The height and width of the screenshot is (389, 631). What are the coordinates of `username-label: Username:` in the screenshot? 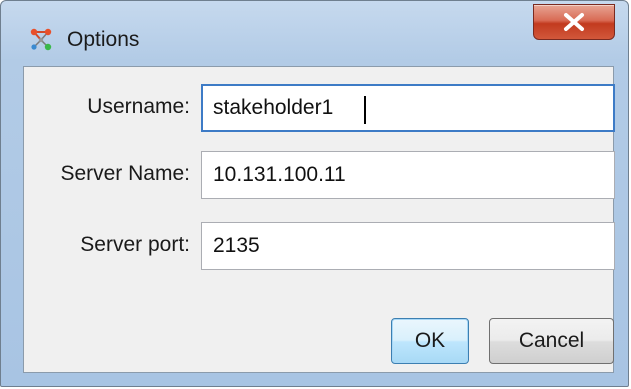 It's located at (138, 106).